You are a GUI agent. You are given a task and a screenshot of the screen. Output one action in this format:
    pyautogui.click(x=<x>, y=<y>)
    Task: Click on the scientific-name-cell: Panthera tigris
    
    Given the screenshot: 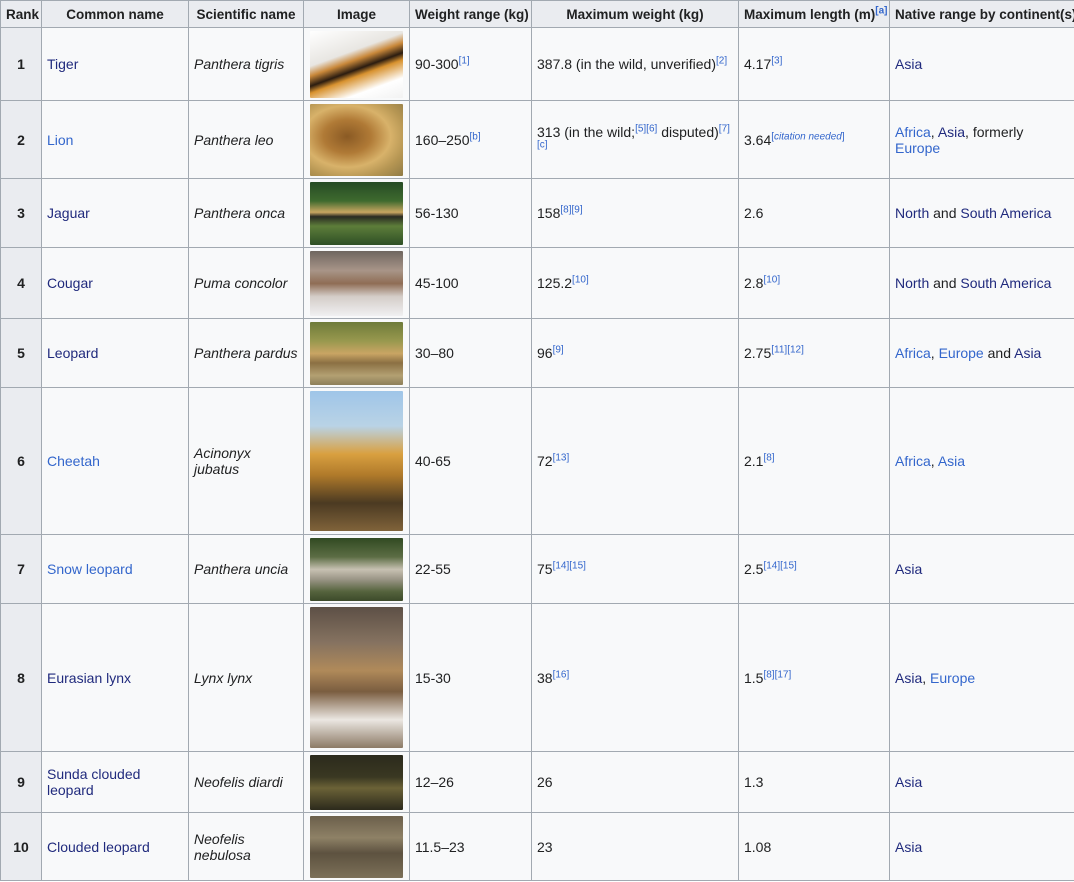 What is the action you would take?
    pyautogui.click(x=246, y=64)
    